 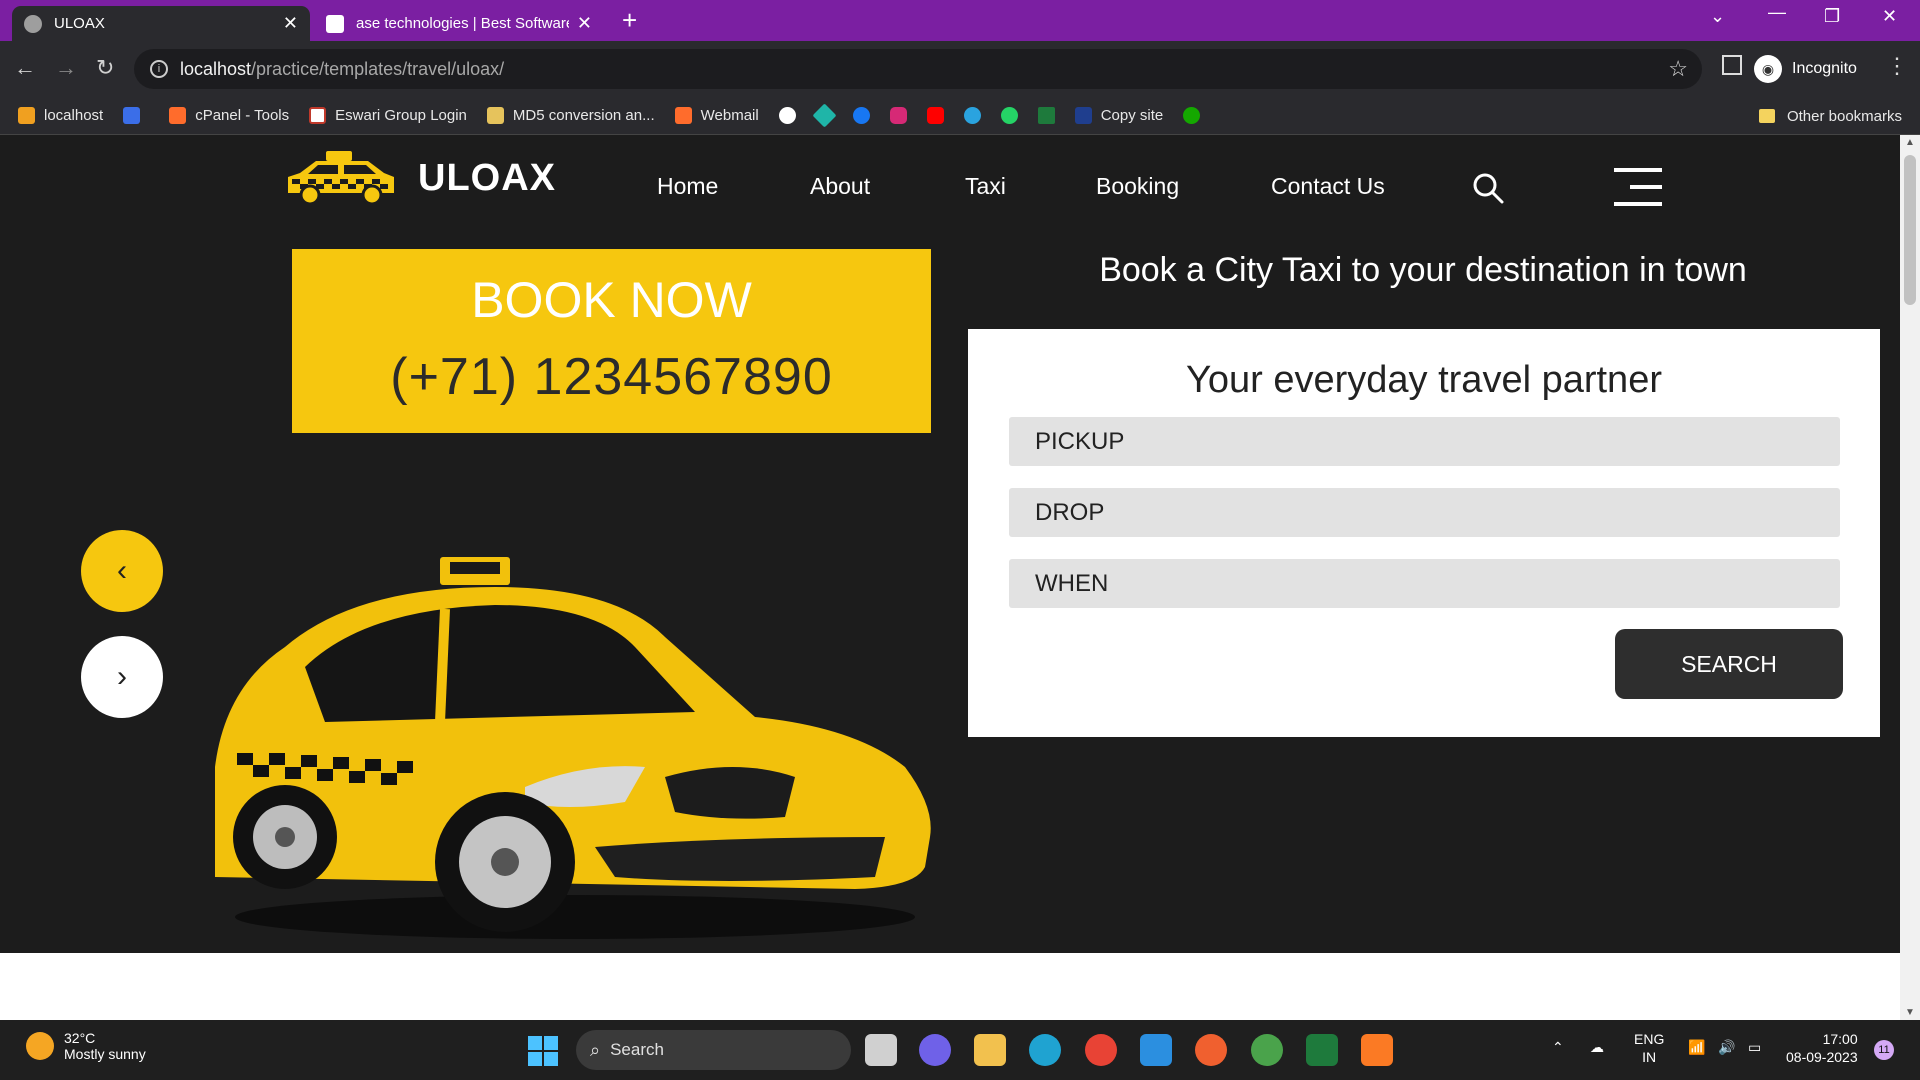 I want to click on wifi-icon: 📶, so click(x=1696, y=1047).